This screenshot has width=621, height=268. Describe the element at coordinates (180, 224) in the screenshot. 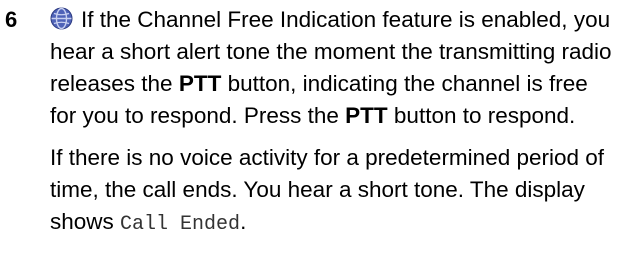

I see `display-message: Call Ended` at that location.